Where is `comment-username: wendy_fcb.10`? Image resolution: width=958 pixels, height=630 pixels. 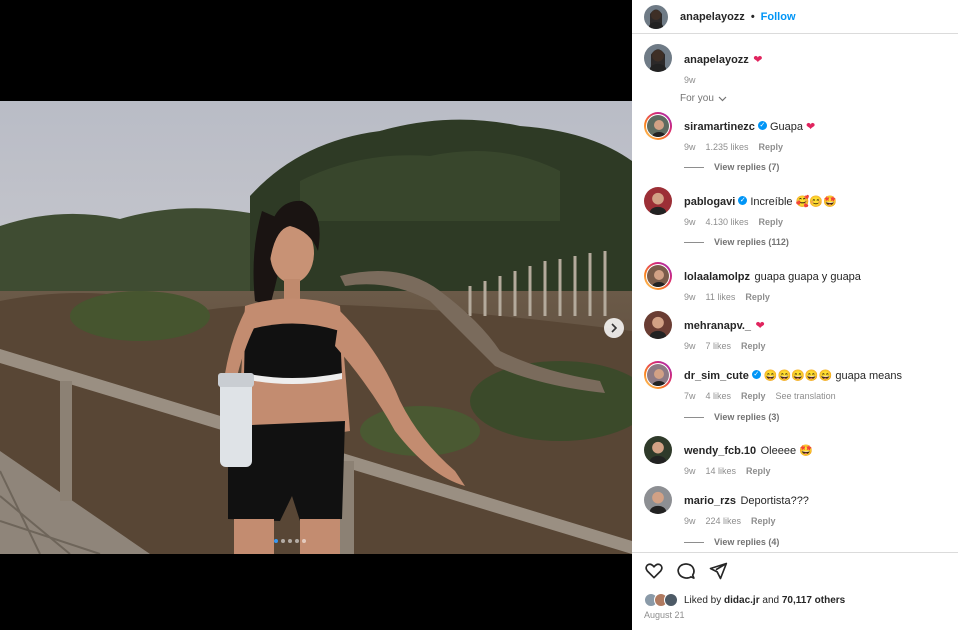 comment-username: wendy_fcb.10 is located at coordinates (720, 451).